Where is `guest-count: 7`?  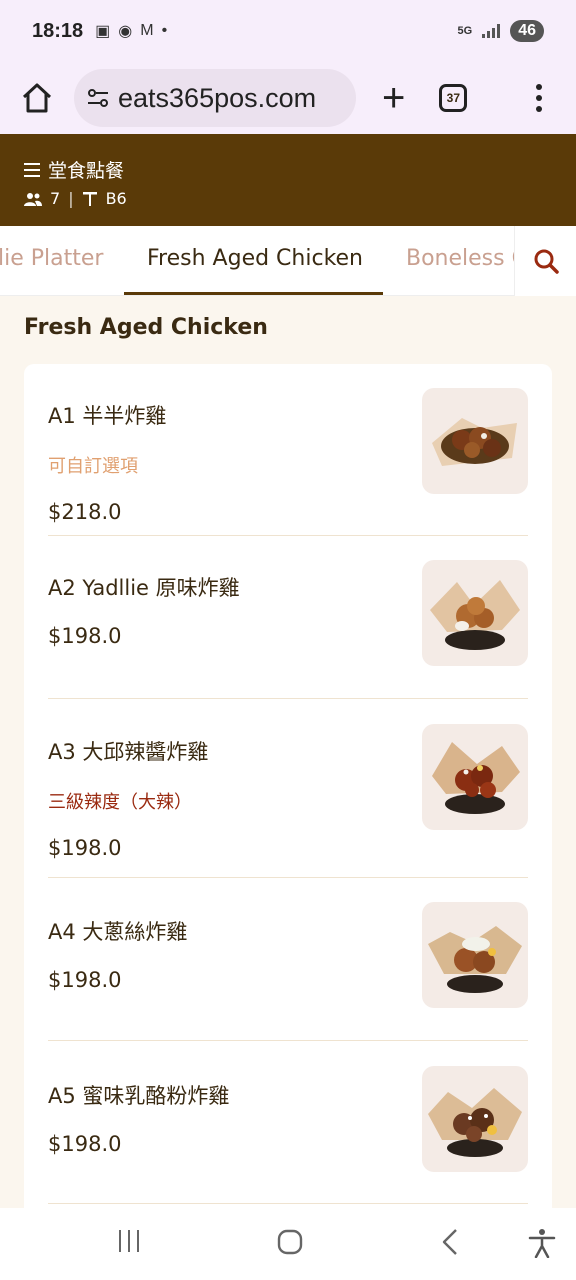 guest-count: 7 is located at coordinates (55, 198).